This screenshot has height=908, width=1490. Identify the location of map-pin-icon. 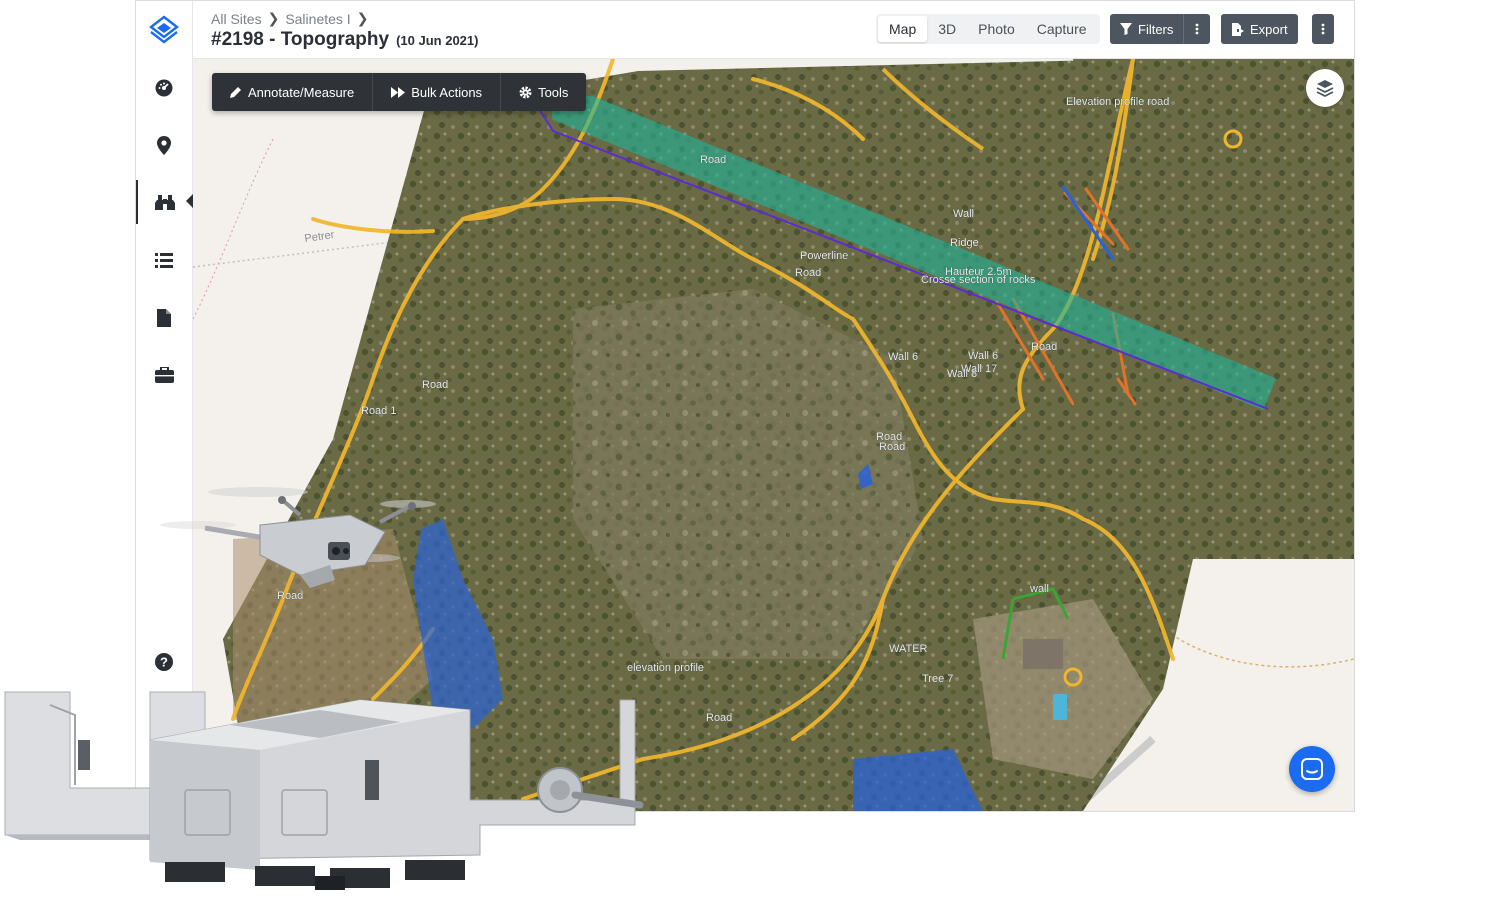
(164, 145).